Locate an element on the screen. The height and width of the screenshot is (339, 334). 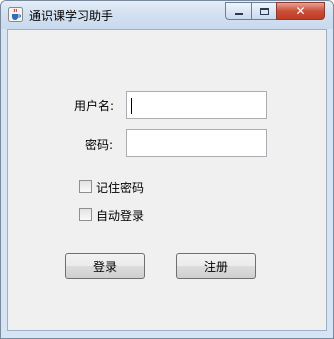
window-title: 通识课学习助手 is located at coordinates (71, 16).